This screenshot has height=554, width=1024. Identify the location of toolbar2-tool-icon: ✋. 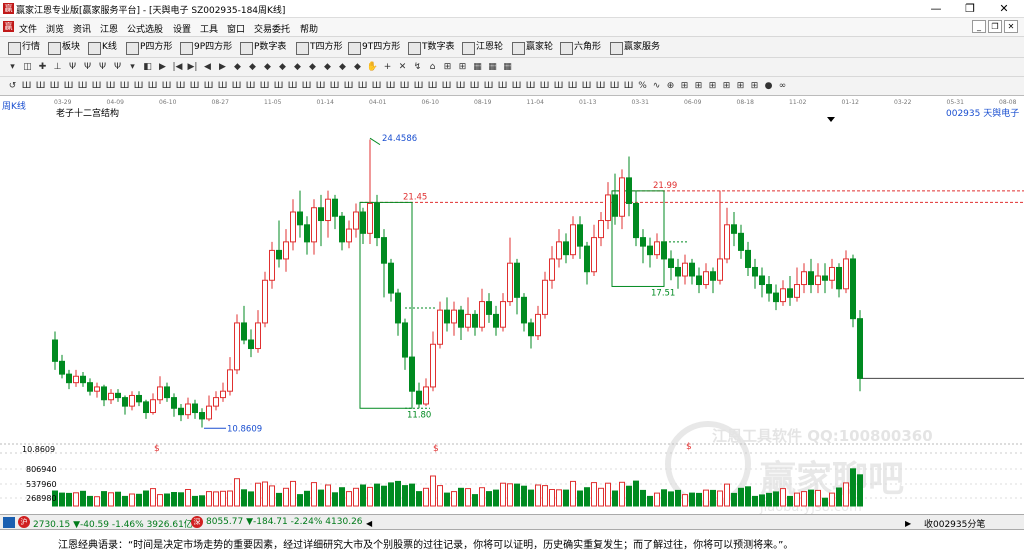
(372, 67).